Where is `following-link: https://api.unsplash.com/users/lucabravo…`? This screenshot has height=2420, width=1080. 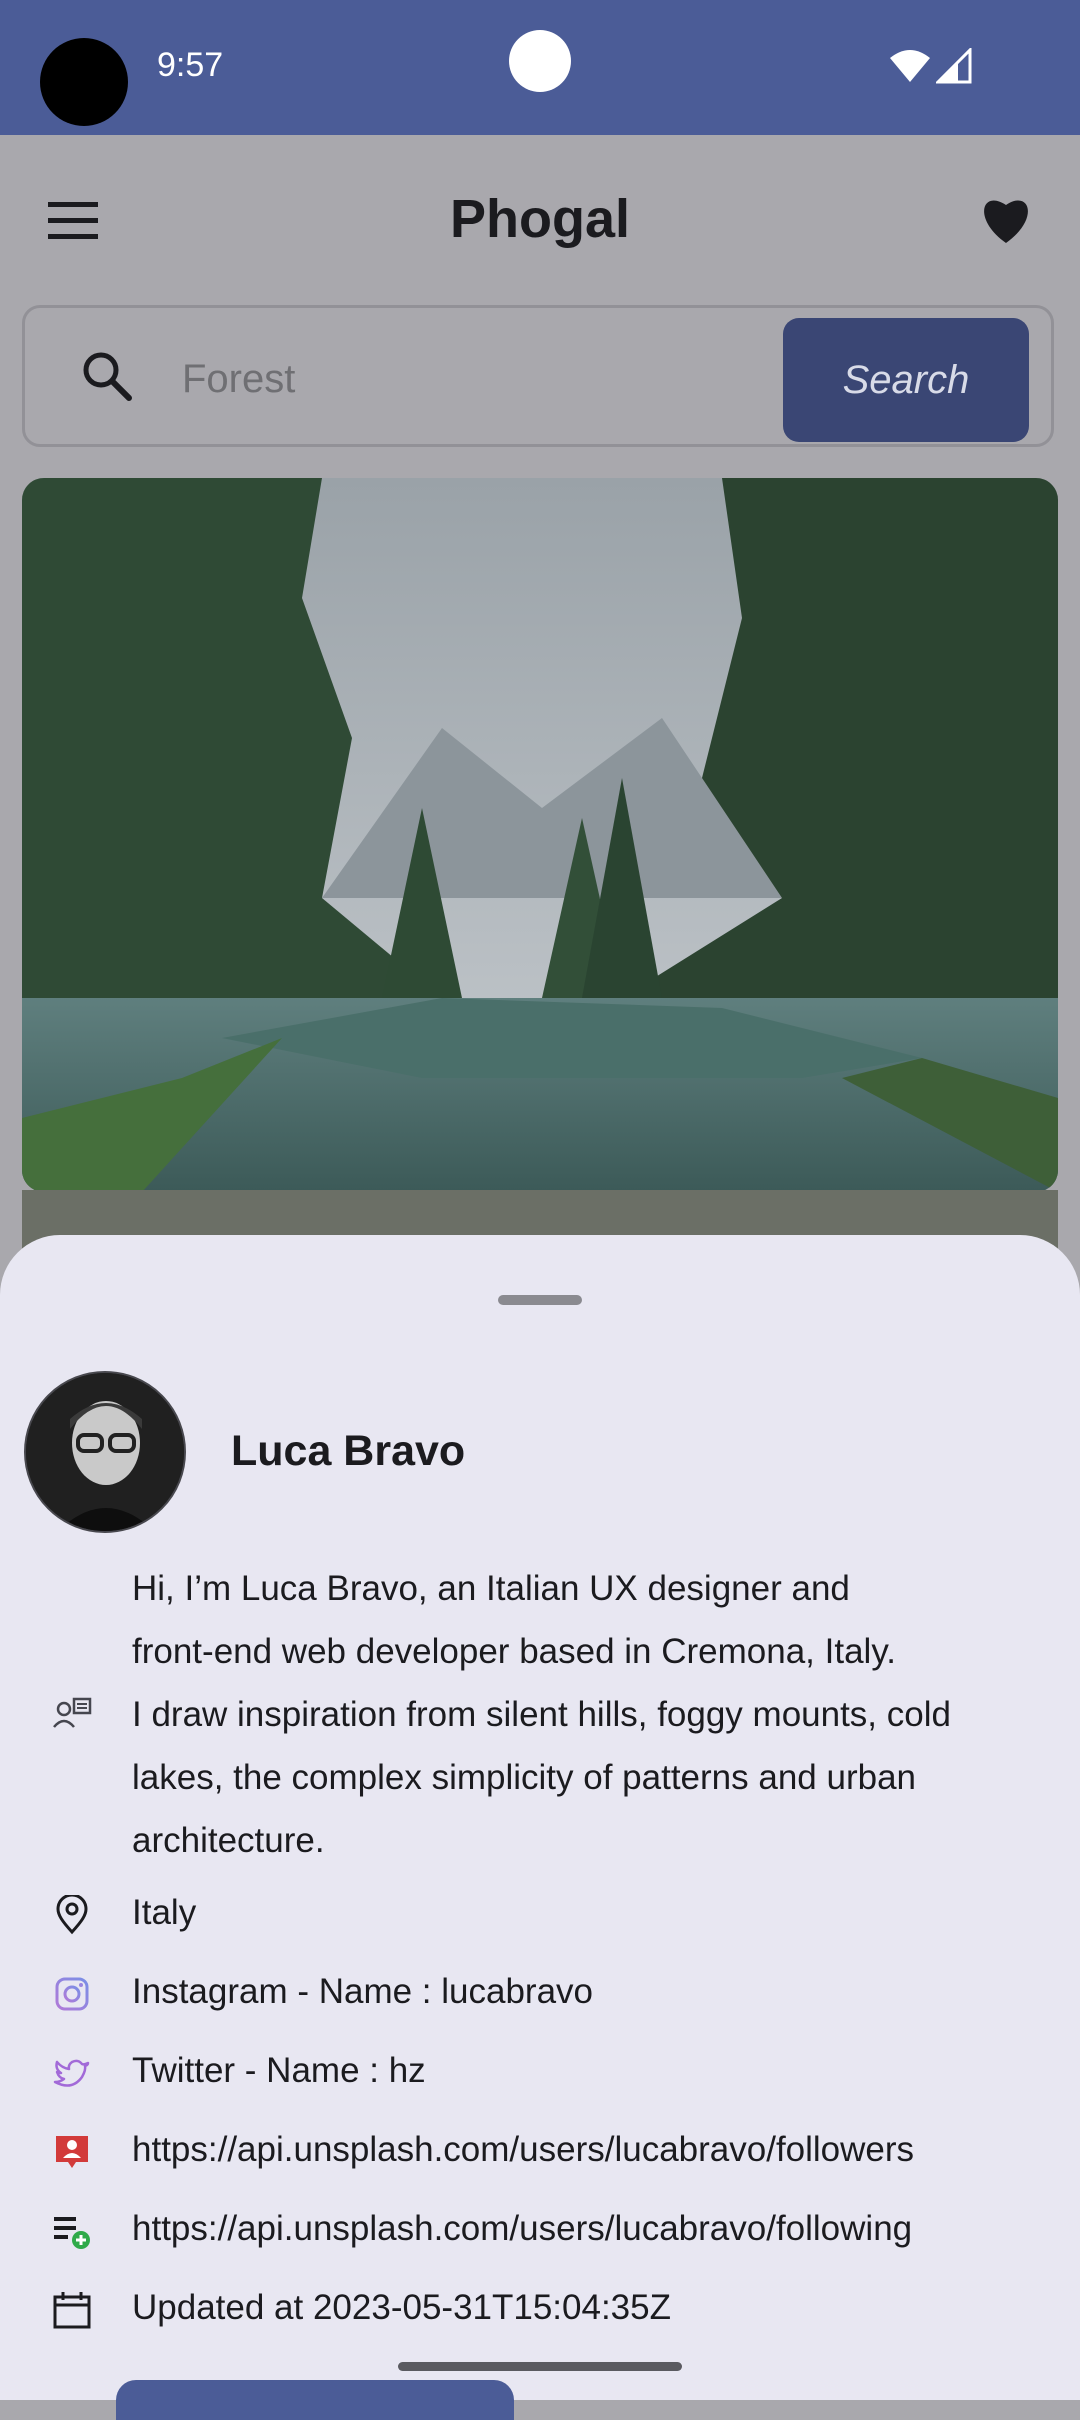 following-link: https://api.unsplash.com/users/lucabravo… is located at coordinates (522, 2229).